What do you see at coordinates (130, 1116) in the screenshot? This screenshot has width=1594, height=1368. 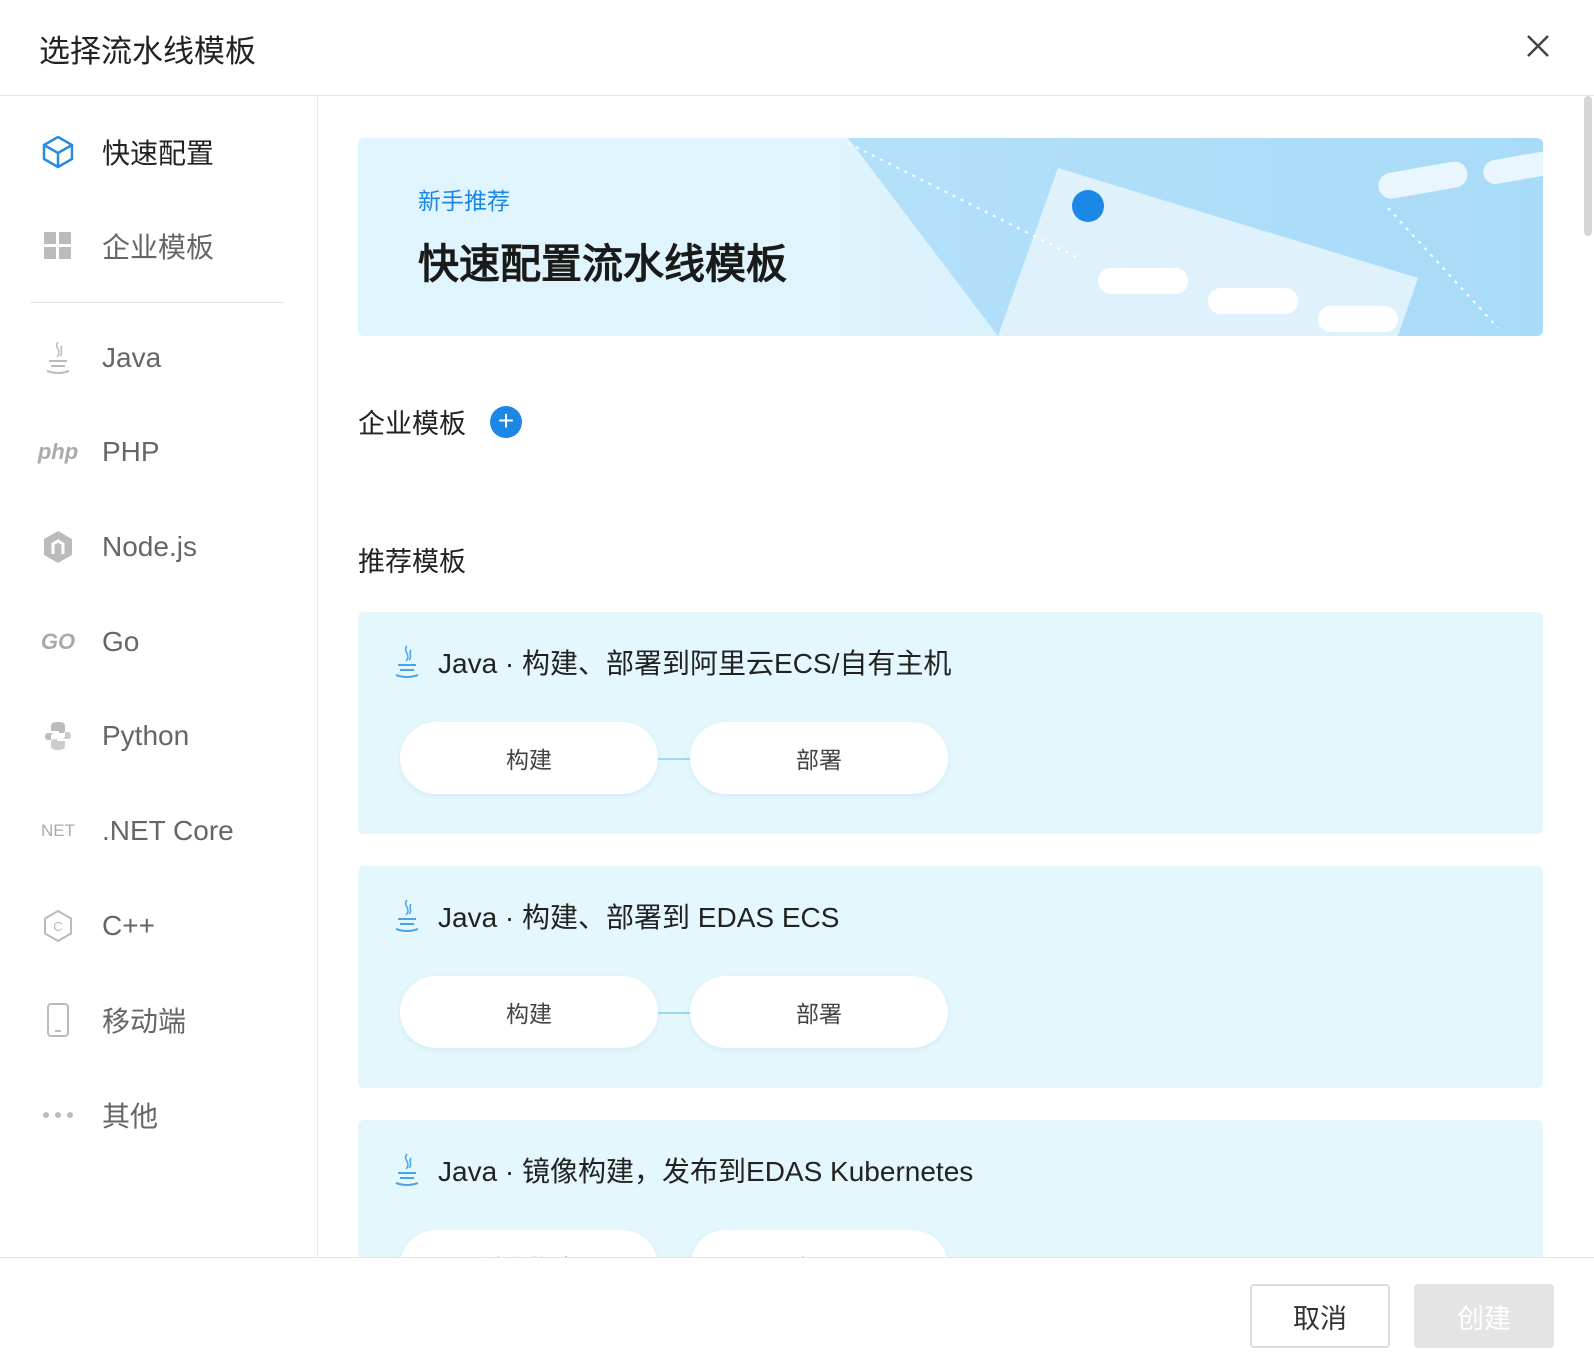 I see `sidebar-item-label: 其他` at bounding box center [130, 1116].